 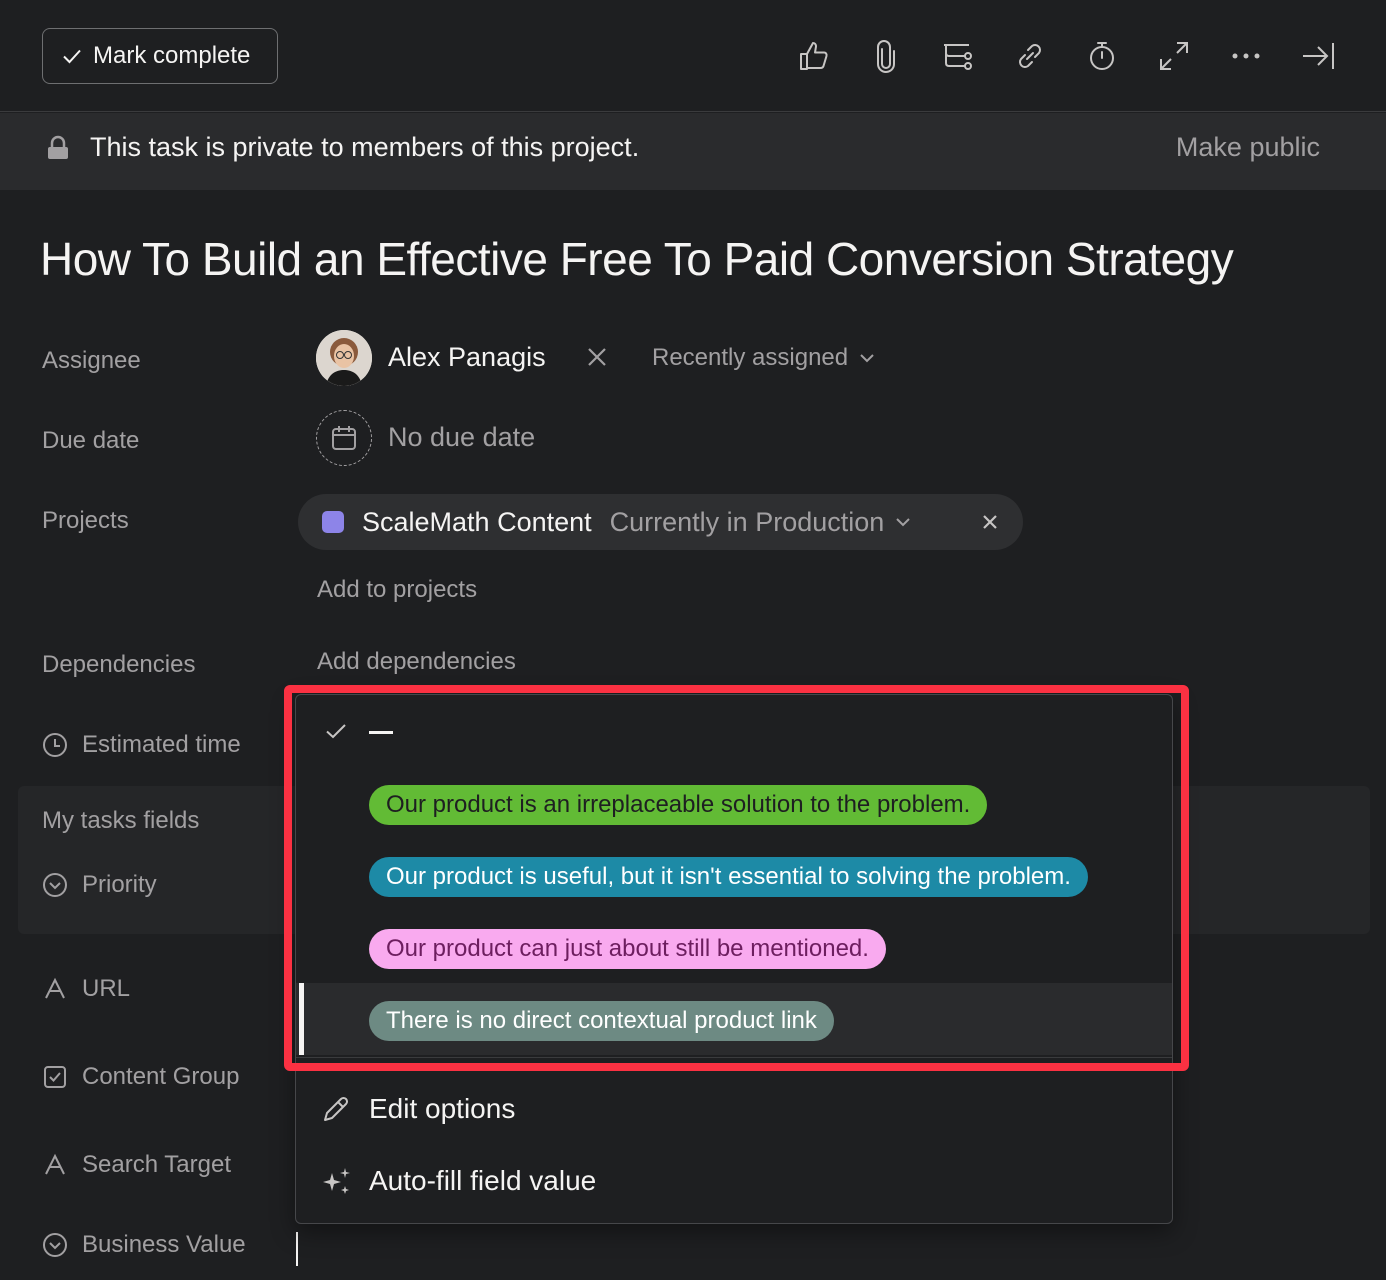 What do you see at coordinates (85, 520) in the screenshot?
I see `projects-label: Projects` at bounding box center [85, 520].